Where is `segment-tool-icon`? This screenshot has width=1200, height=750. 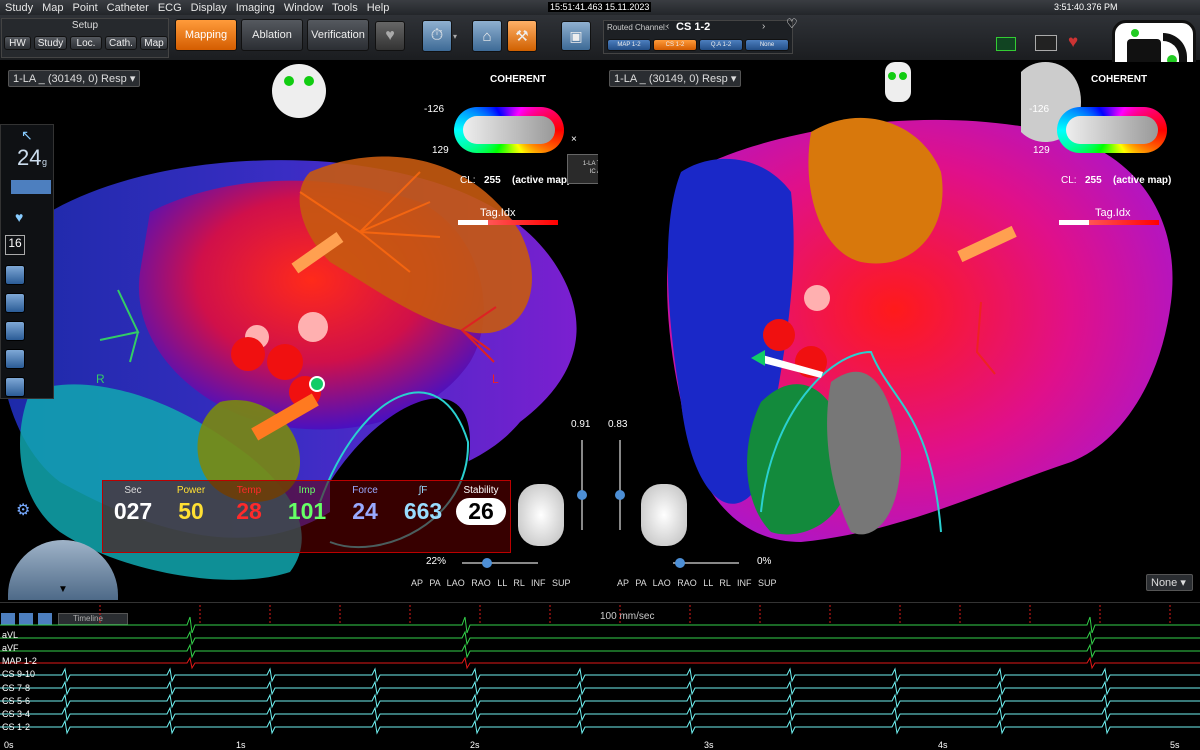 segment-tool-icon is located at coordinates (15, 359).